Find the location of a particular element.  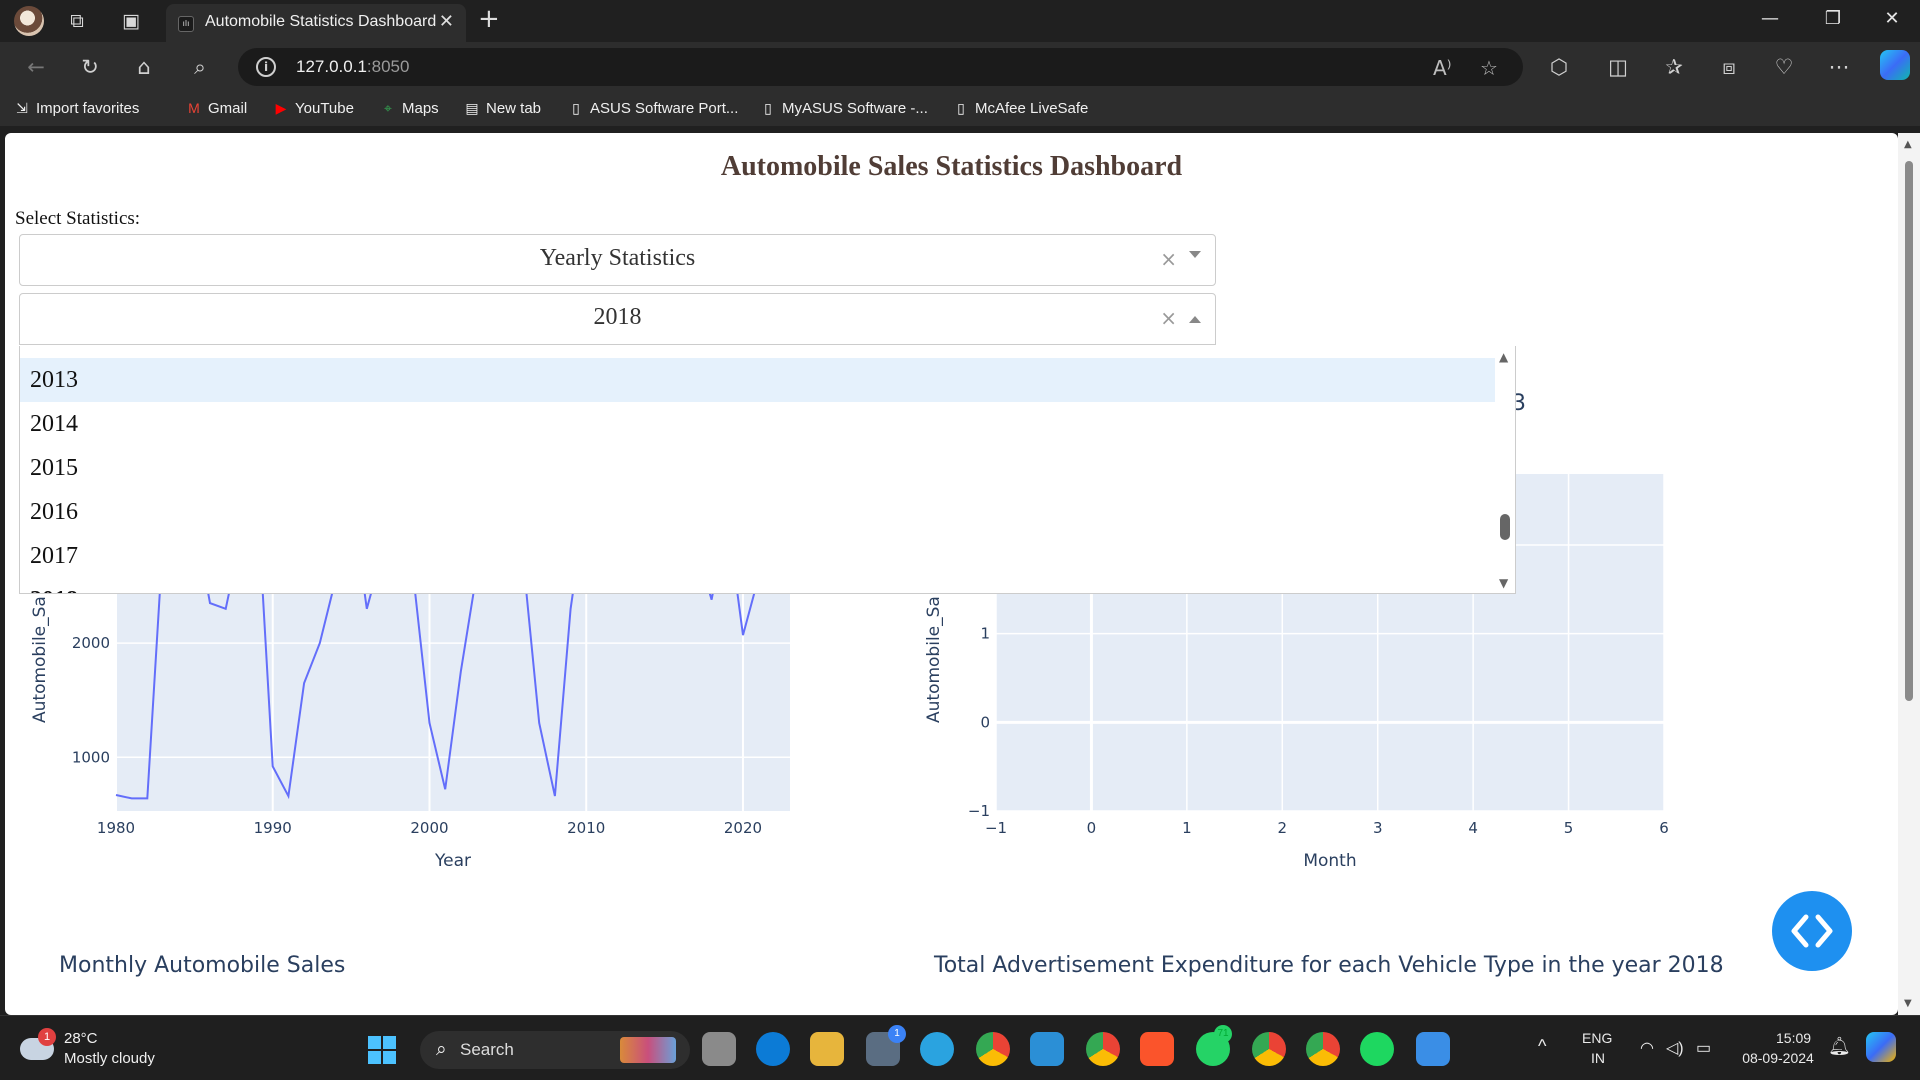

fav-mcafee: ▯ McAfee LiveSafe is located at coordinates (1020, 108).